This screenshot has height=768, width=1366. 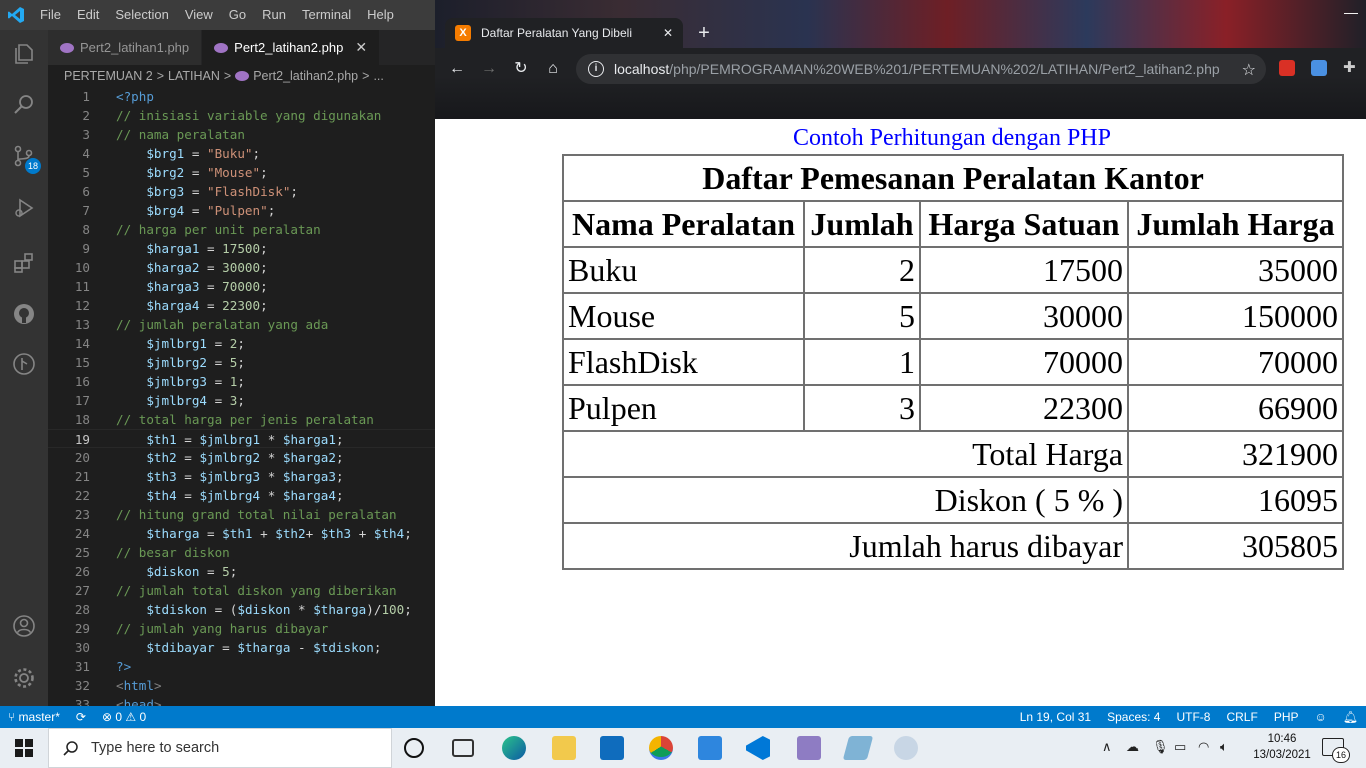 I want to click on code-line: 17 $jmlbrg4 = 3;, so click(x=241, y=400).